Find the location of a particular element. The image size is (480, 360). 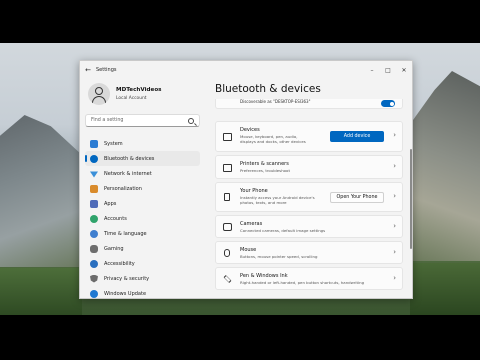

user-body-icon is located at coordinates (99, 100).